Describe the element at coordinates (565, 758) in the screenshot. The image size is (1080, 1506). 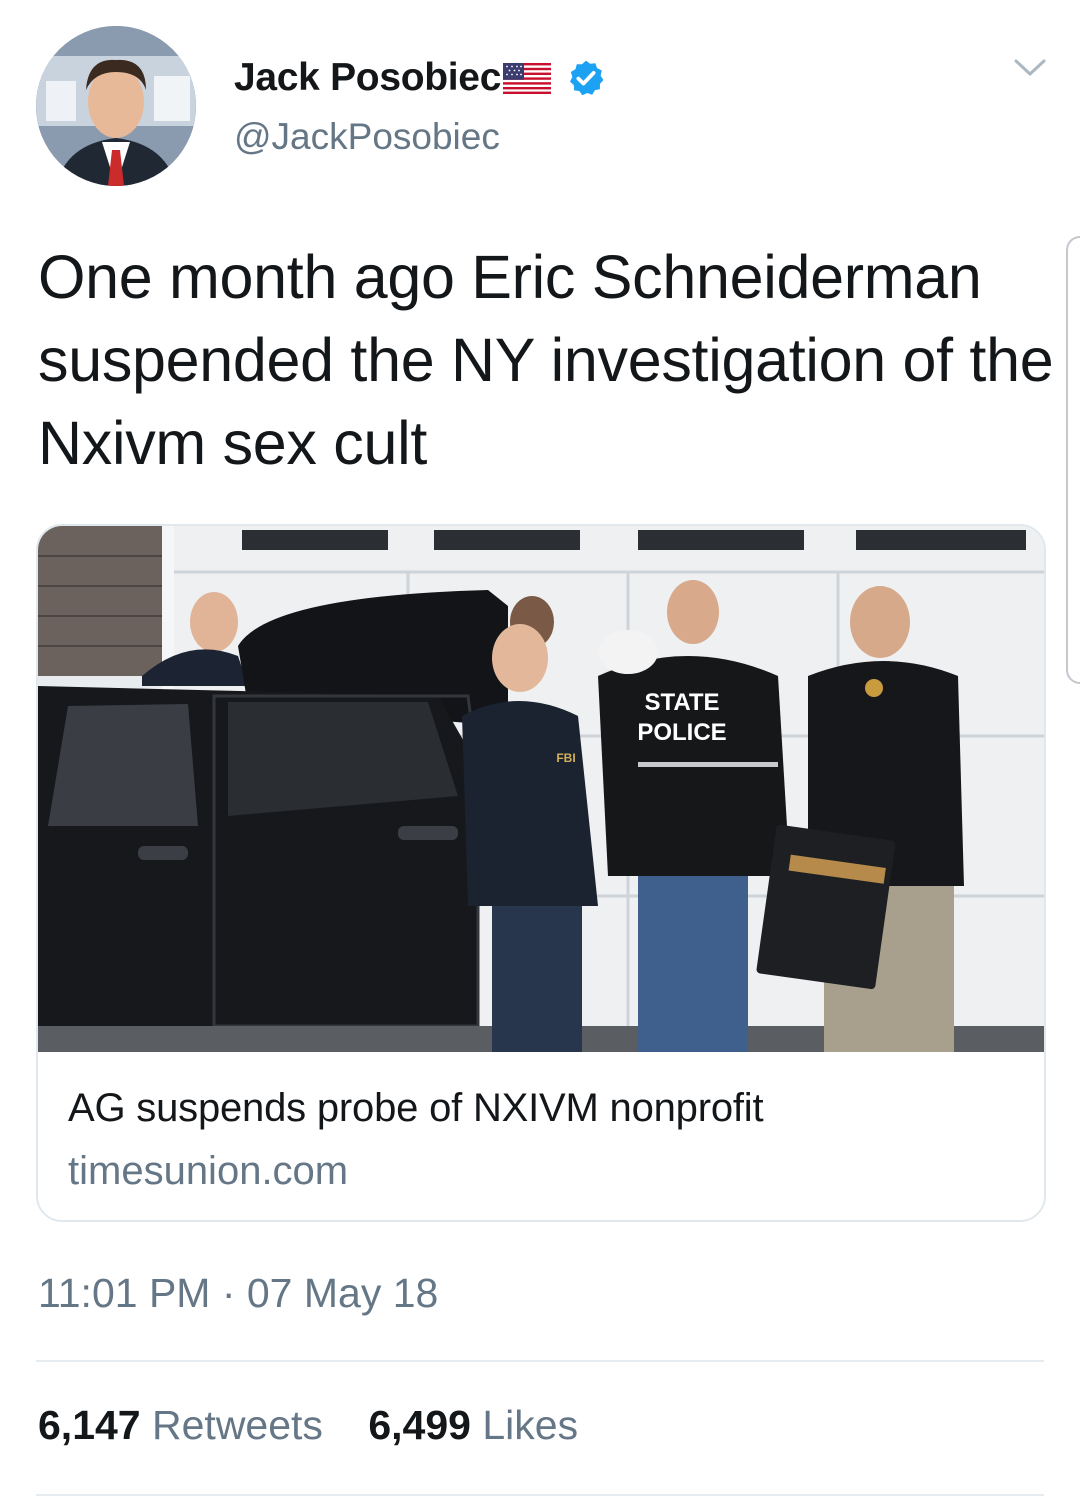
I see `fbi-label: FBI` at that location.